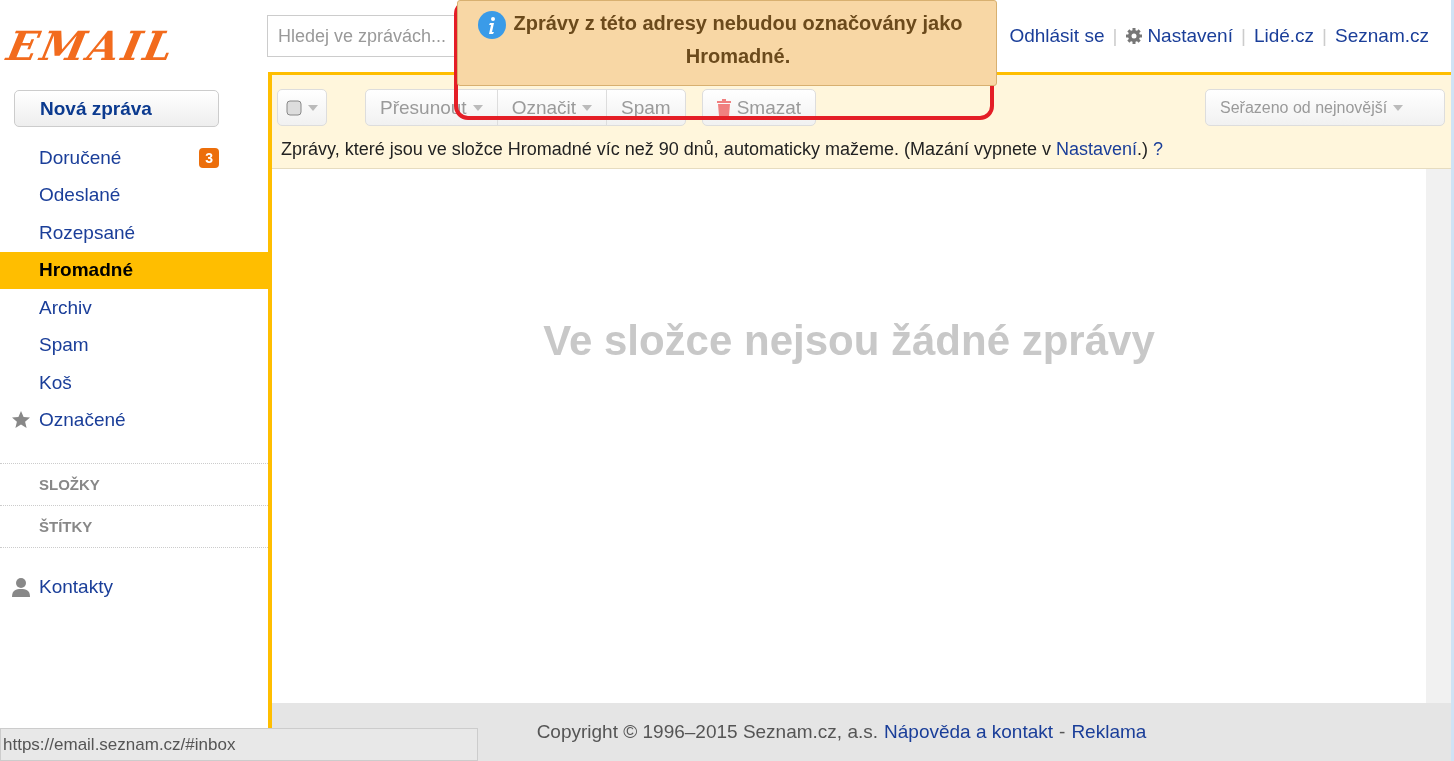  What do you see at coordinates (1057, 36) in the screenshot?
I see `header-link: Odhlásit se` at bounding box center [1057, 36].